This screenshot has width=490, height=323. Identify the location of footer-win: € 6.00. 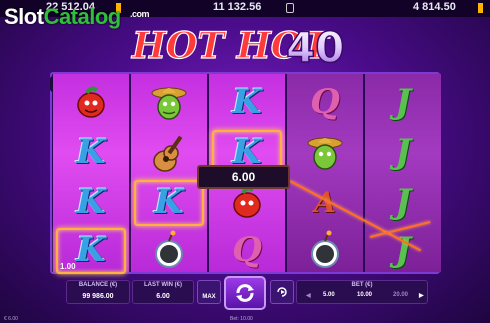
(11, 319).